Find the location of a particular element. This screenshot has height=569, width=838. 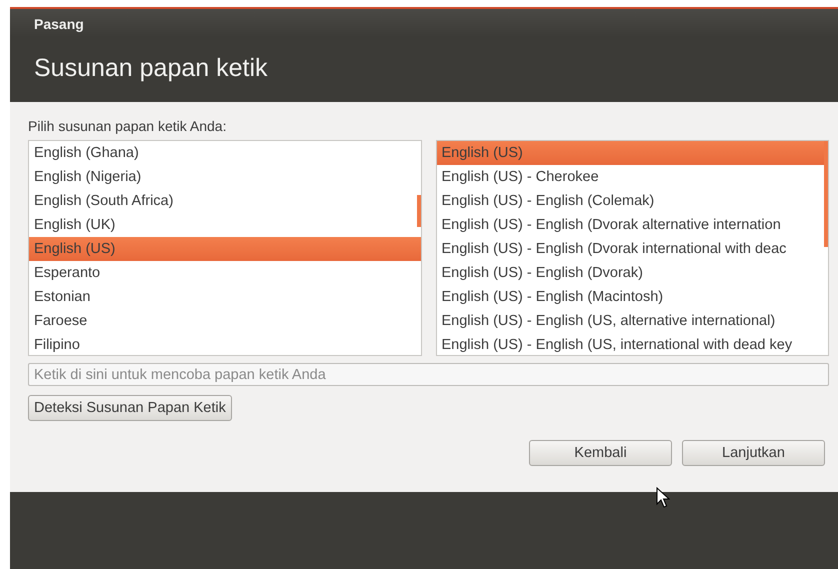

list-item: English (US) - English (US, international with dead key is located at coordinates (632, 344).